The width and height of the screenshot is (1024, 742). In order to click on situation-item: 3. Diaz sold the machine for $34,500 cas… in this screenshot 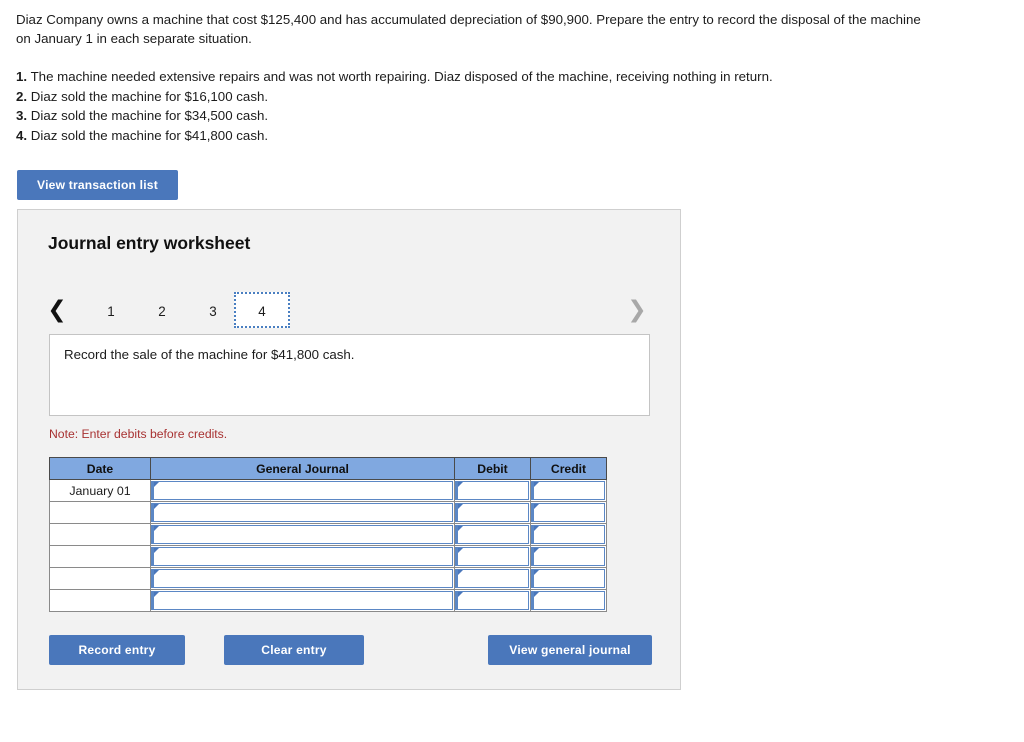, I will do `click(472, 116)`.